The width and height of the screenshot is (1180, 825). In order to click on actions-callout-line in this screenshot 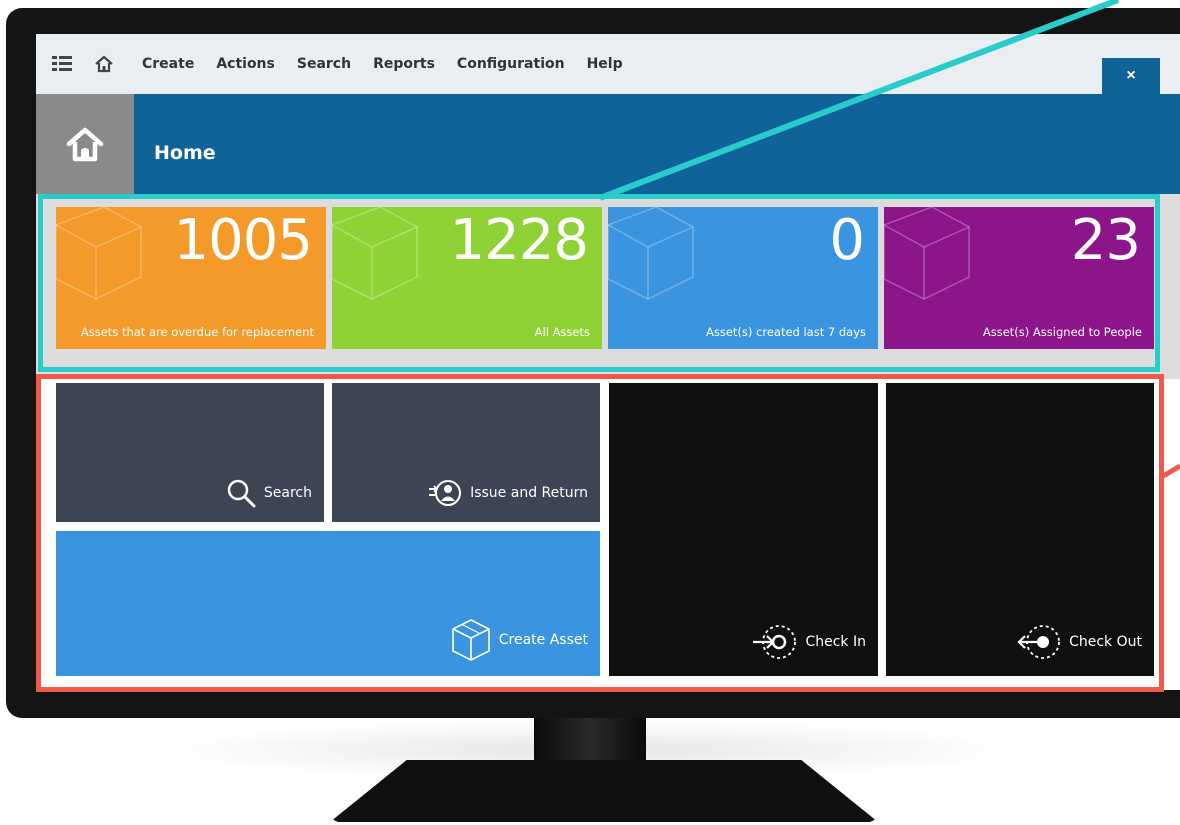, I will do `click(1169, 472)`.